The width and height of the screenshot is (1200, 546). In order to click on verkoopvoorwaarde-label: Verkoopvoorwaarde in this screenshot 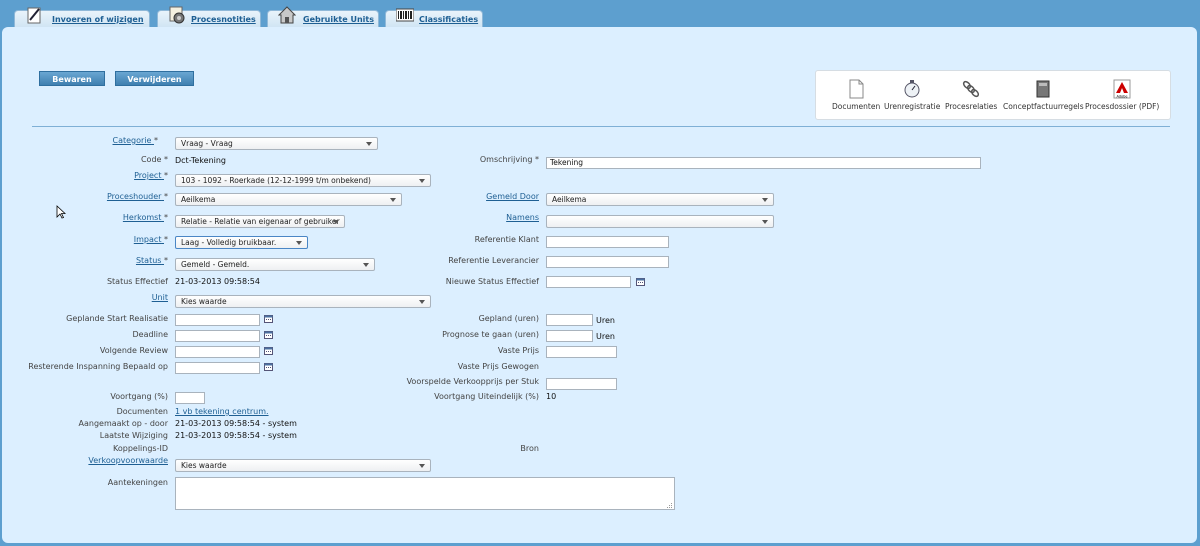, I will do `click(128, 460)`.